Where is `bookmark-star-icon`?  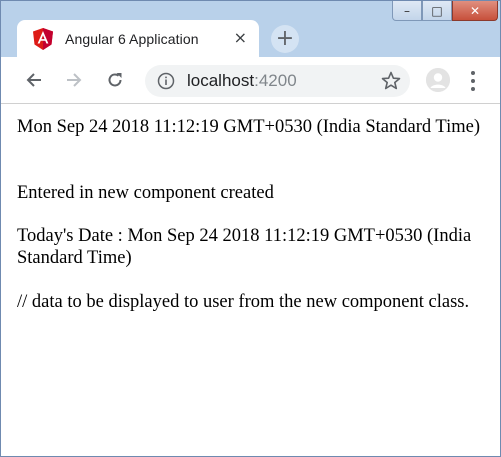 bookmark-star-icon is located at coordinates (391, 81).